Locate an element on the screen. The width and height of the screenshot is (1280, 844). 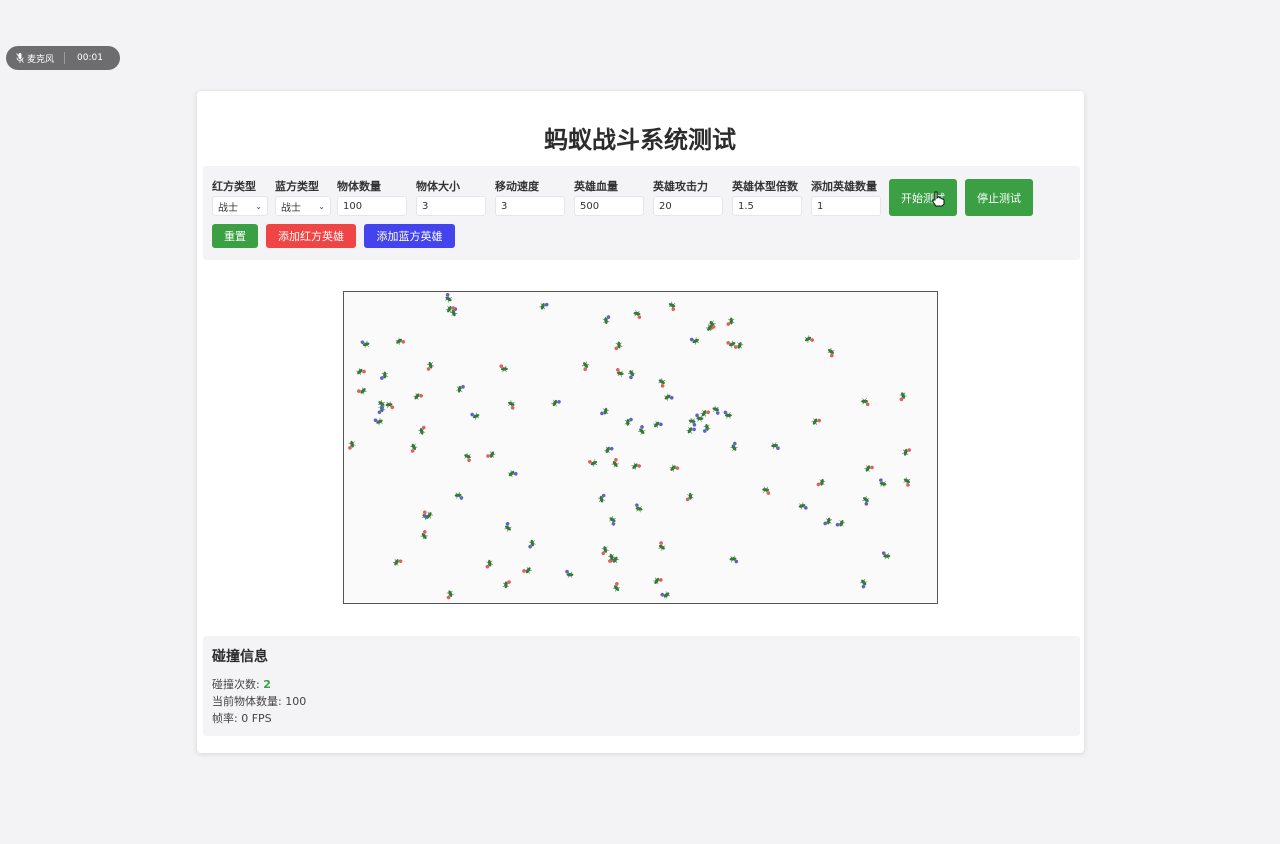
hero-scale-input: 1.5 is located at coordinates (767, 206).